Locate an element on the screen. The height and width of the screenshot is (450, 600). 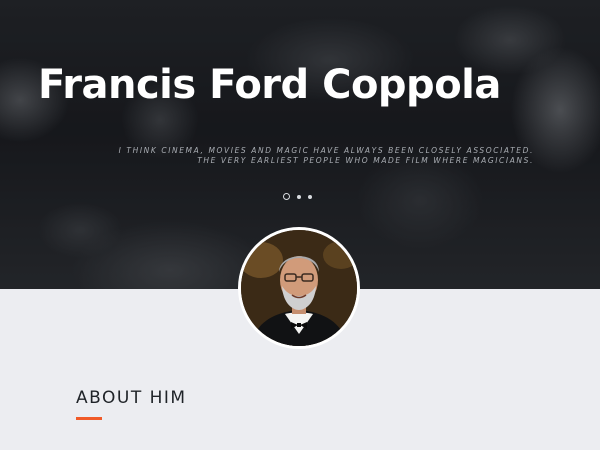
avatar is located at coordinates (299, 288).